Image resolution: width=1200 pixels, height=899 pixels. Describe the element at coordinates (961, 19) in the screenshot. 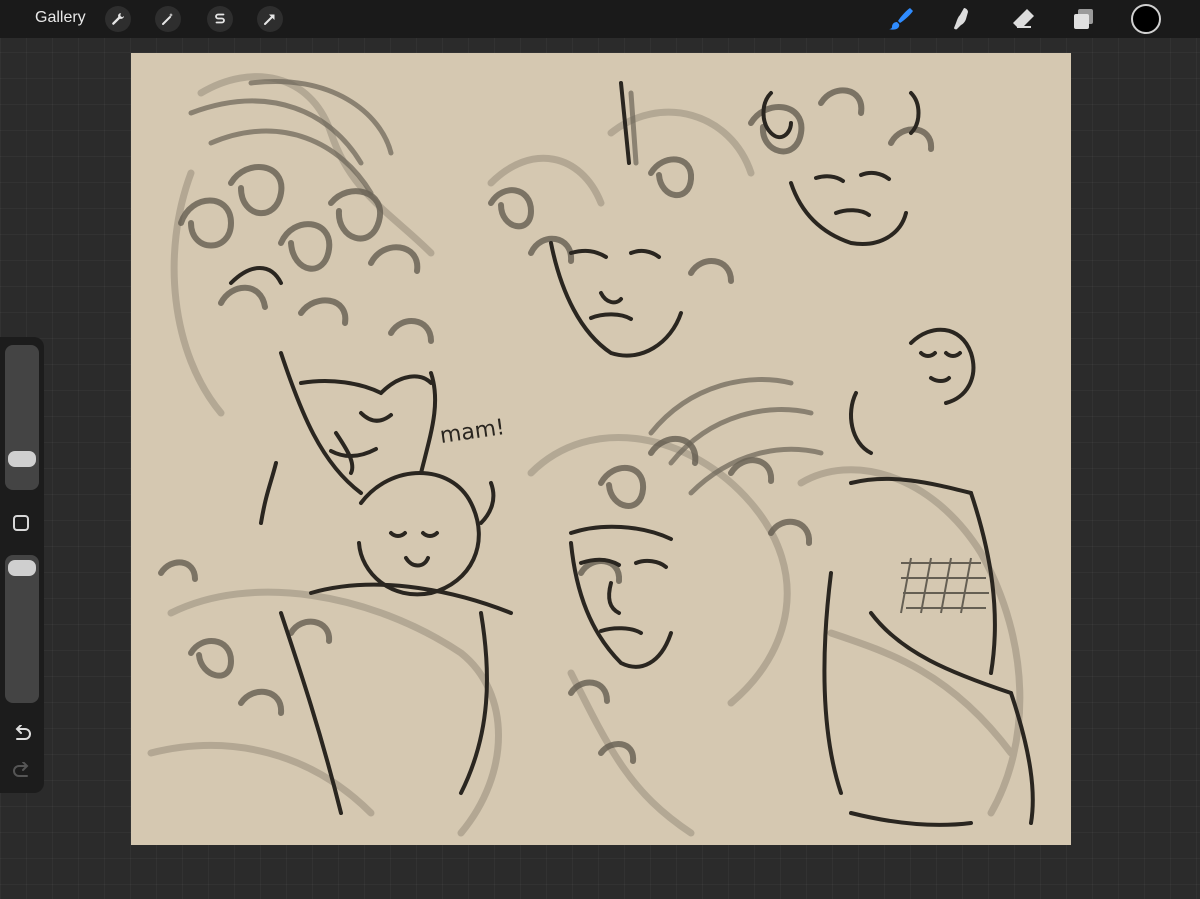

I see `smudge-icon` at that location.